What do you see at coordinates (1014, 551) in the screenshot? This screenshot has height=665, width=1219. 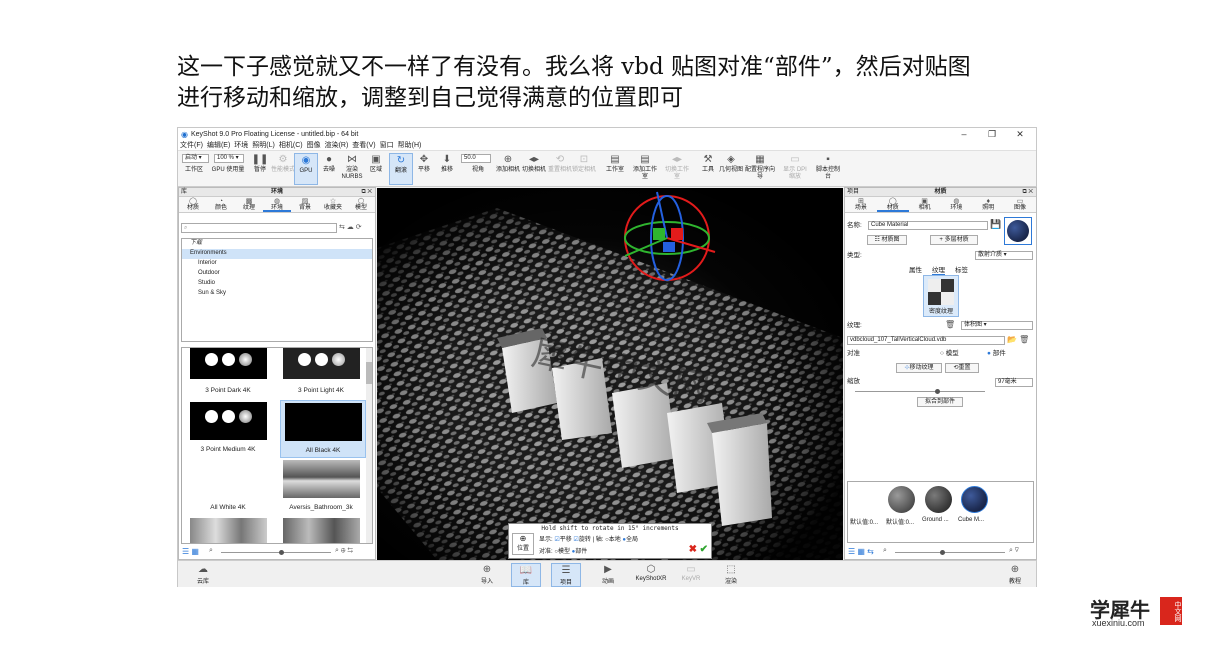 I see `zoom-in-icon: ⌕ ⊽` at bounding box center [1014, 551].